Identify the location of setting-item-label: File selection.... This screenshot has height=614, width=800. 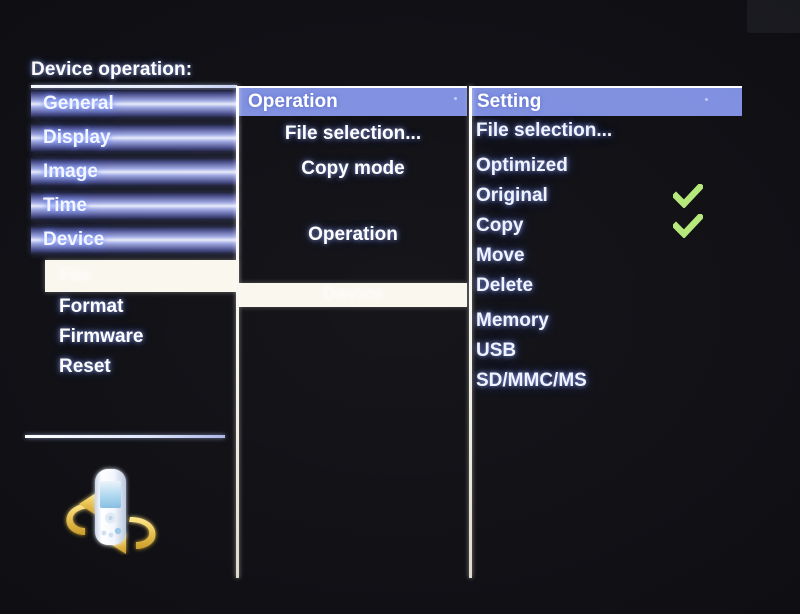
(544, 130).